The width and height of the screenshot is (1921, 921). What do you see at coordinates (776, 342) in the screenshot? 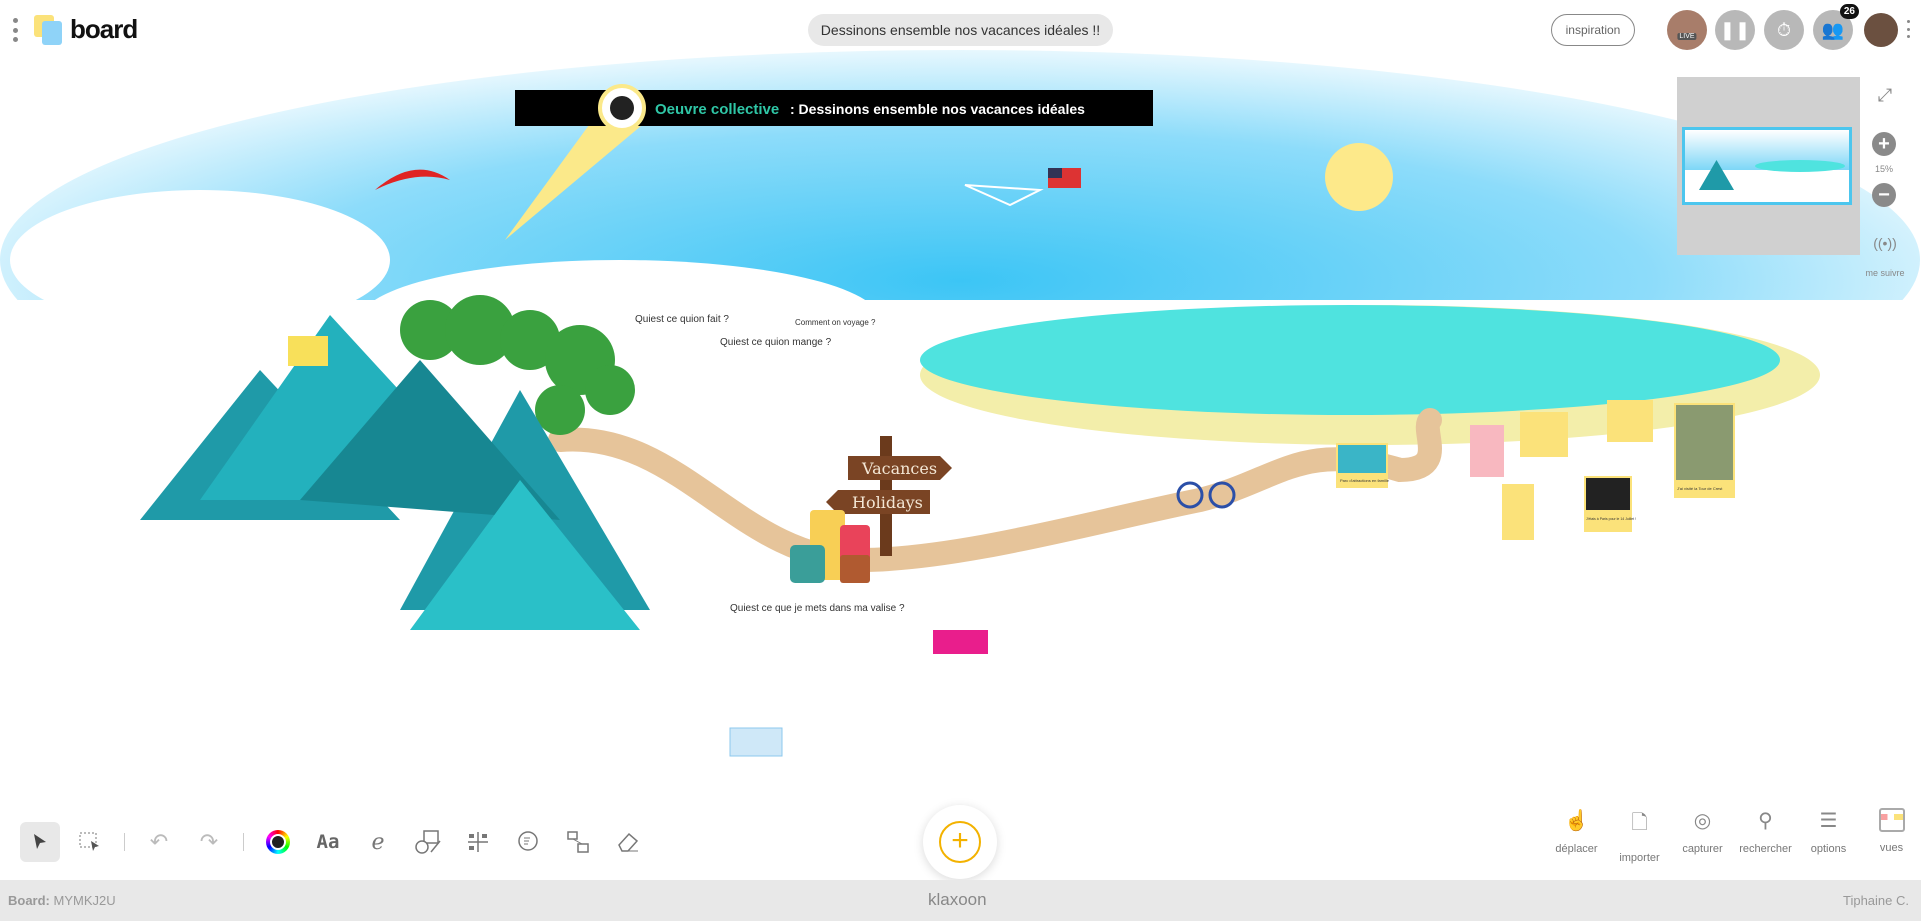
I see `question-eat: Quiest ce quion mange ?` at bounding box center [776, 342].